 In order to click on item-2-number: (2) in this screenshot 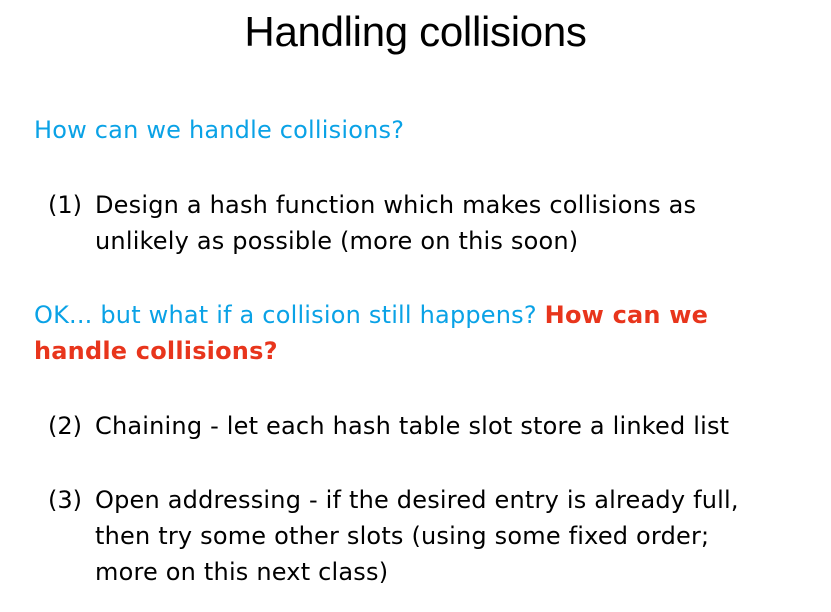, I will do `click(65, 426)`.